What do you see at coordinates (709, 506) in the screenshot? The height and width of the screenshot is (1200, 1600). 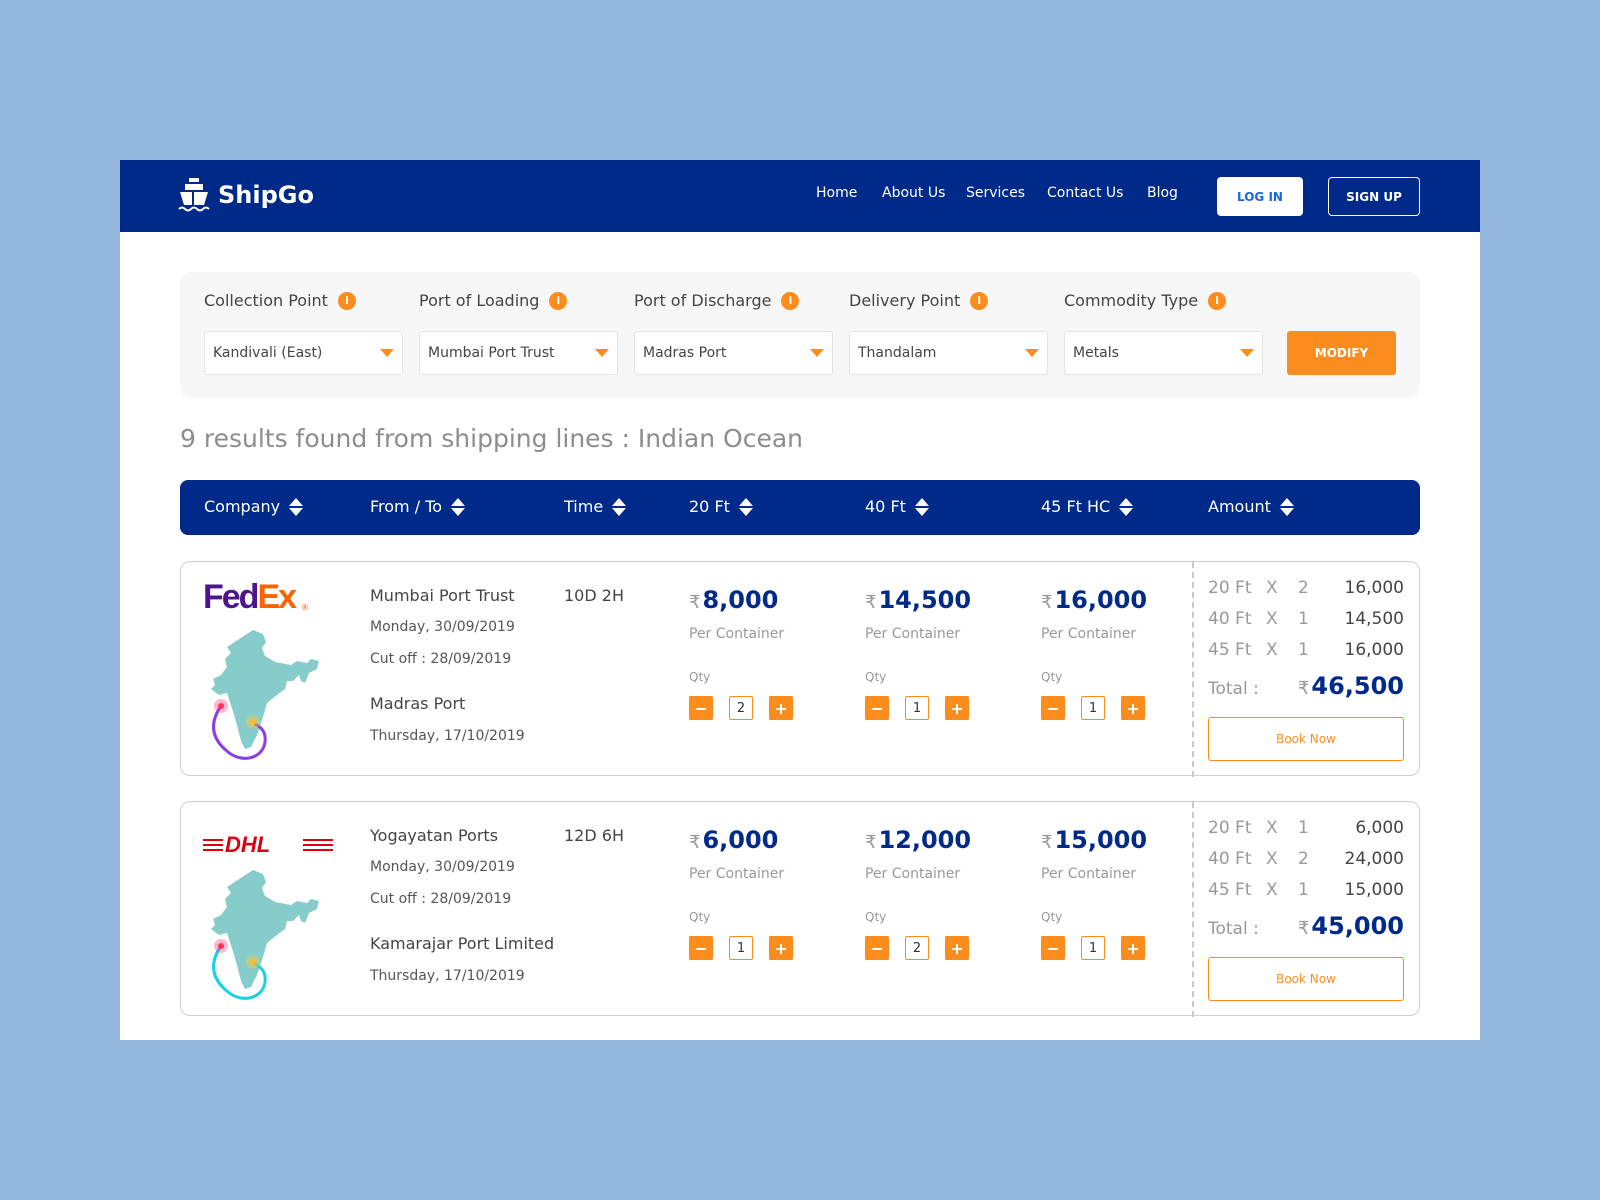 I see `column-label: 20 Ft` at bounding box center [709, 506].